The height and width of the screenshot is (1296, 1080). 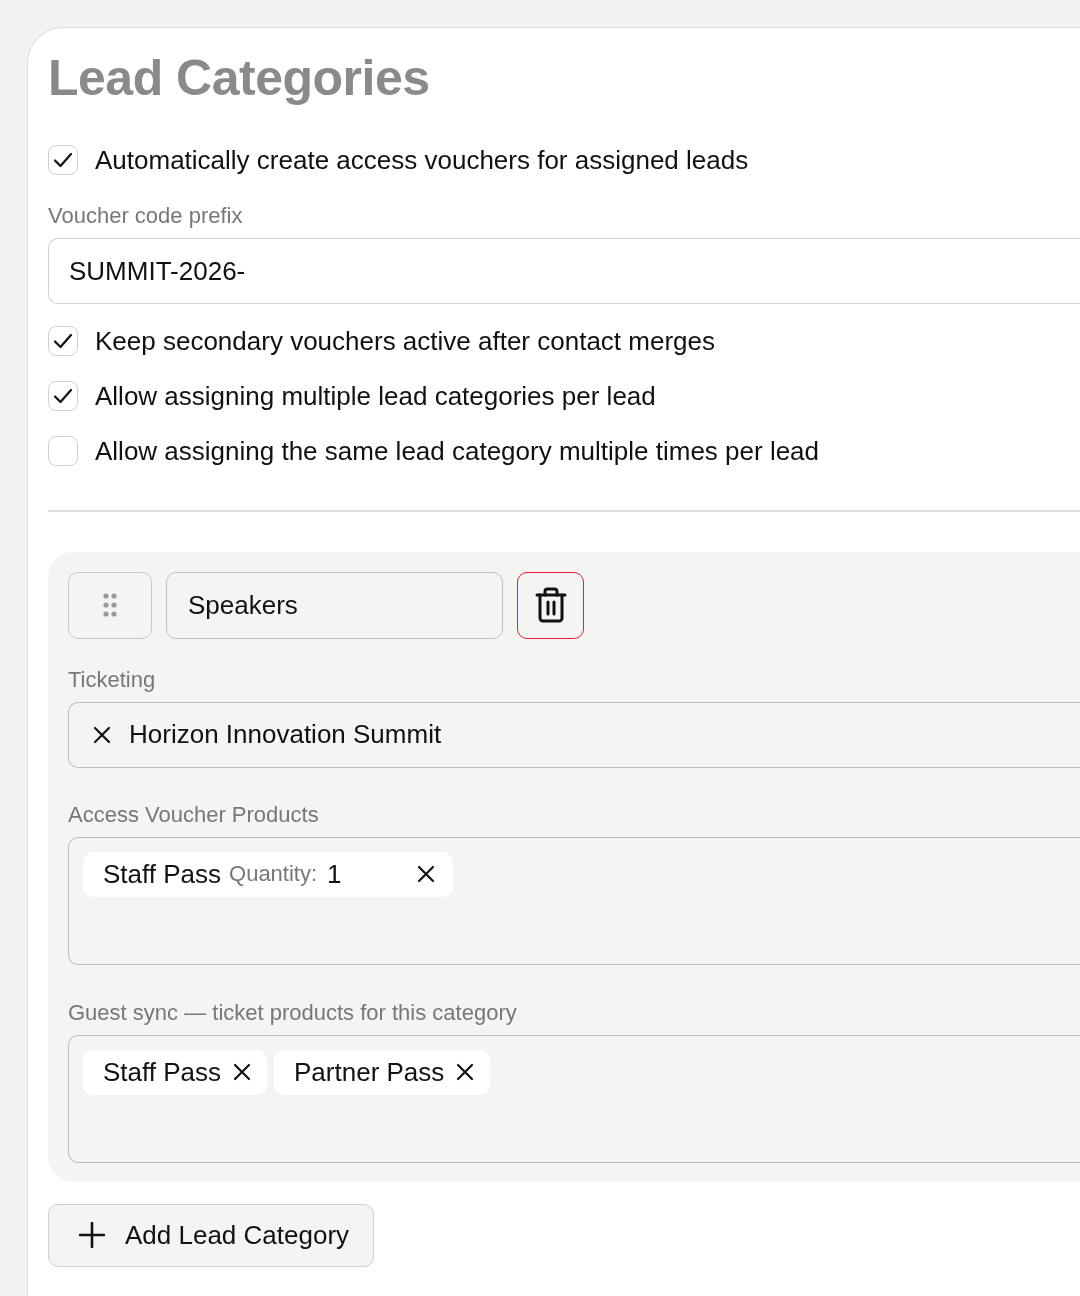 What do you see at coordinates (239, 78) in the screenshot?
I see `page-title: Lead Categories` at bounding box center [239, 78].